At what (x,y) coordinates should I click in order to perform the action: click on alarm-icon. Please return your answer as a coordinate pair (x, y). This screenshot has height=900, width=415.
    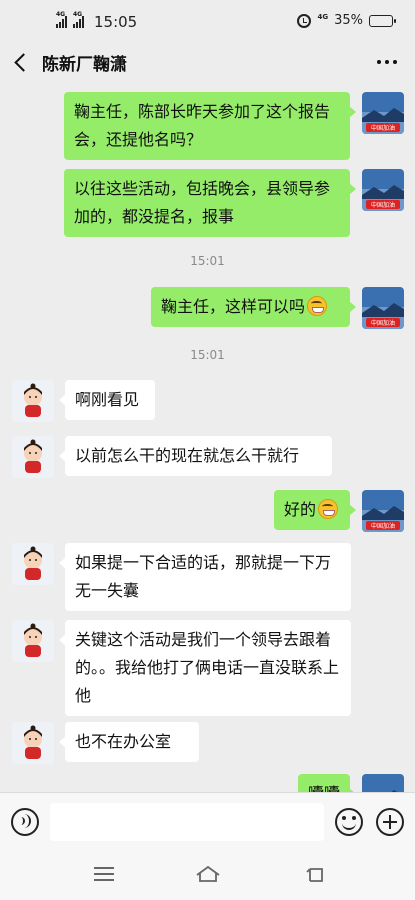
    Looking at the image, I should click on (304, 20).